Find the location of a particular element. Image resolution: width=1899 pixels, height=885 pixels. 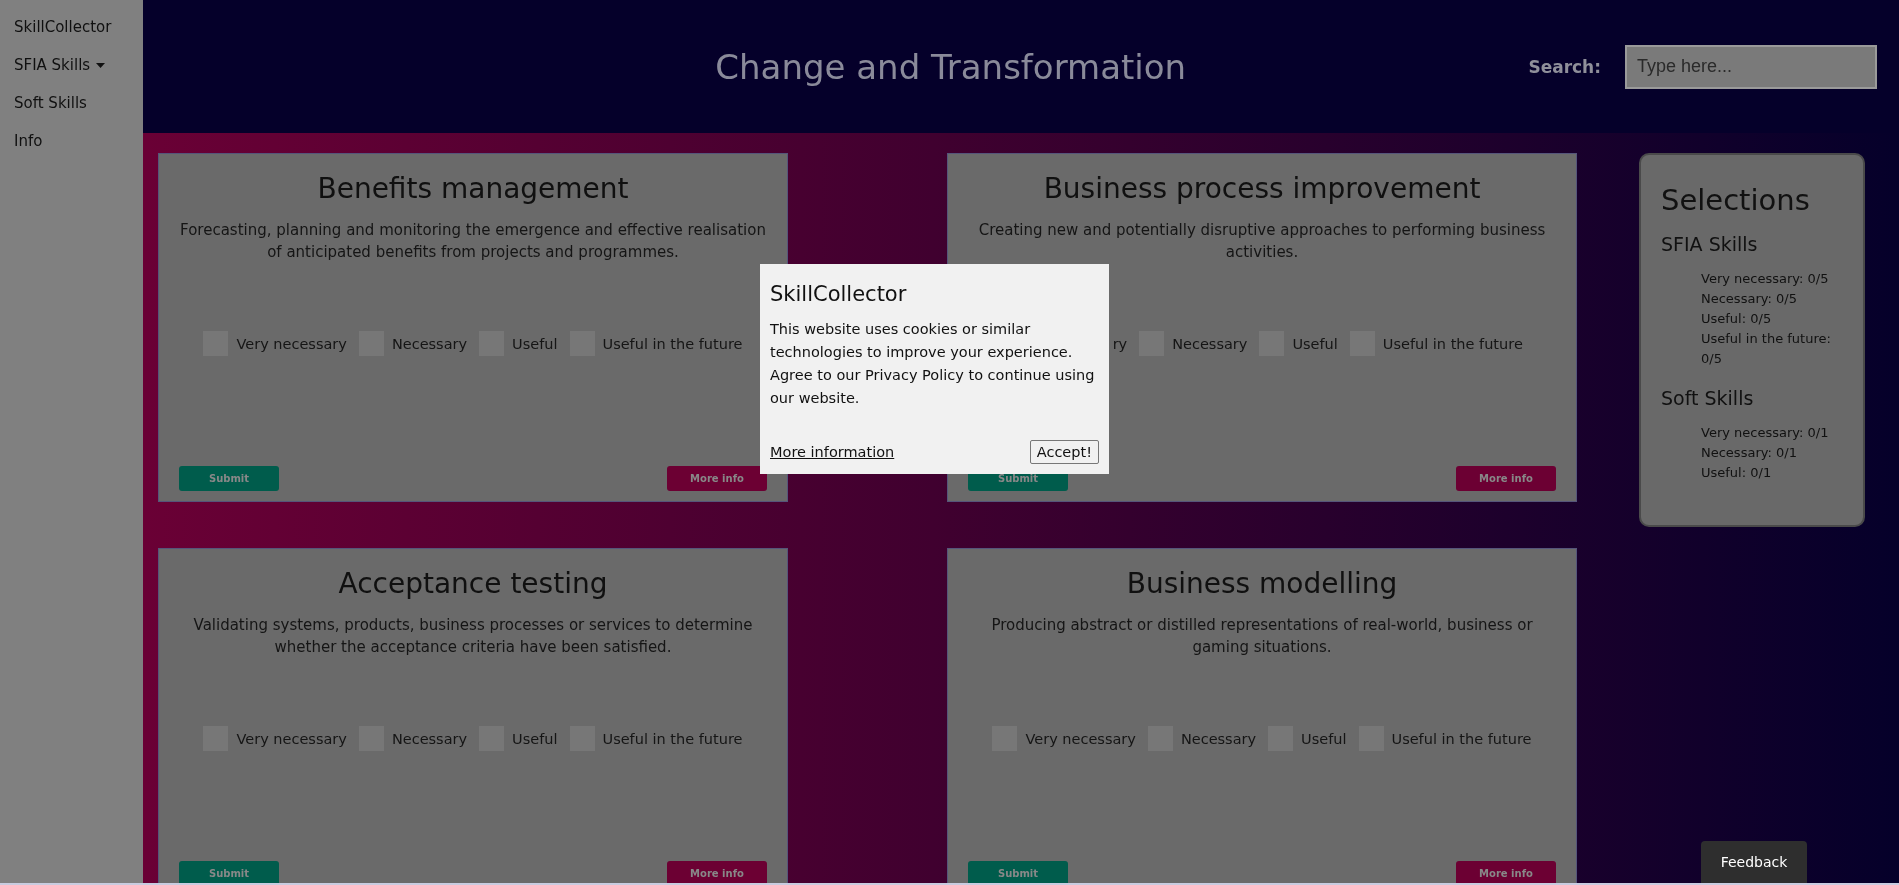

card-description: Producing abstract or distilled representations of real-world, business or gaming situations. is located at coordinates (1262, 636).